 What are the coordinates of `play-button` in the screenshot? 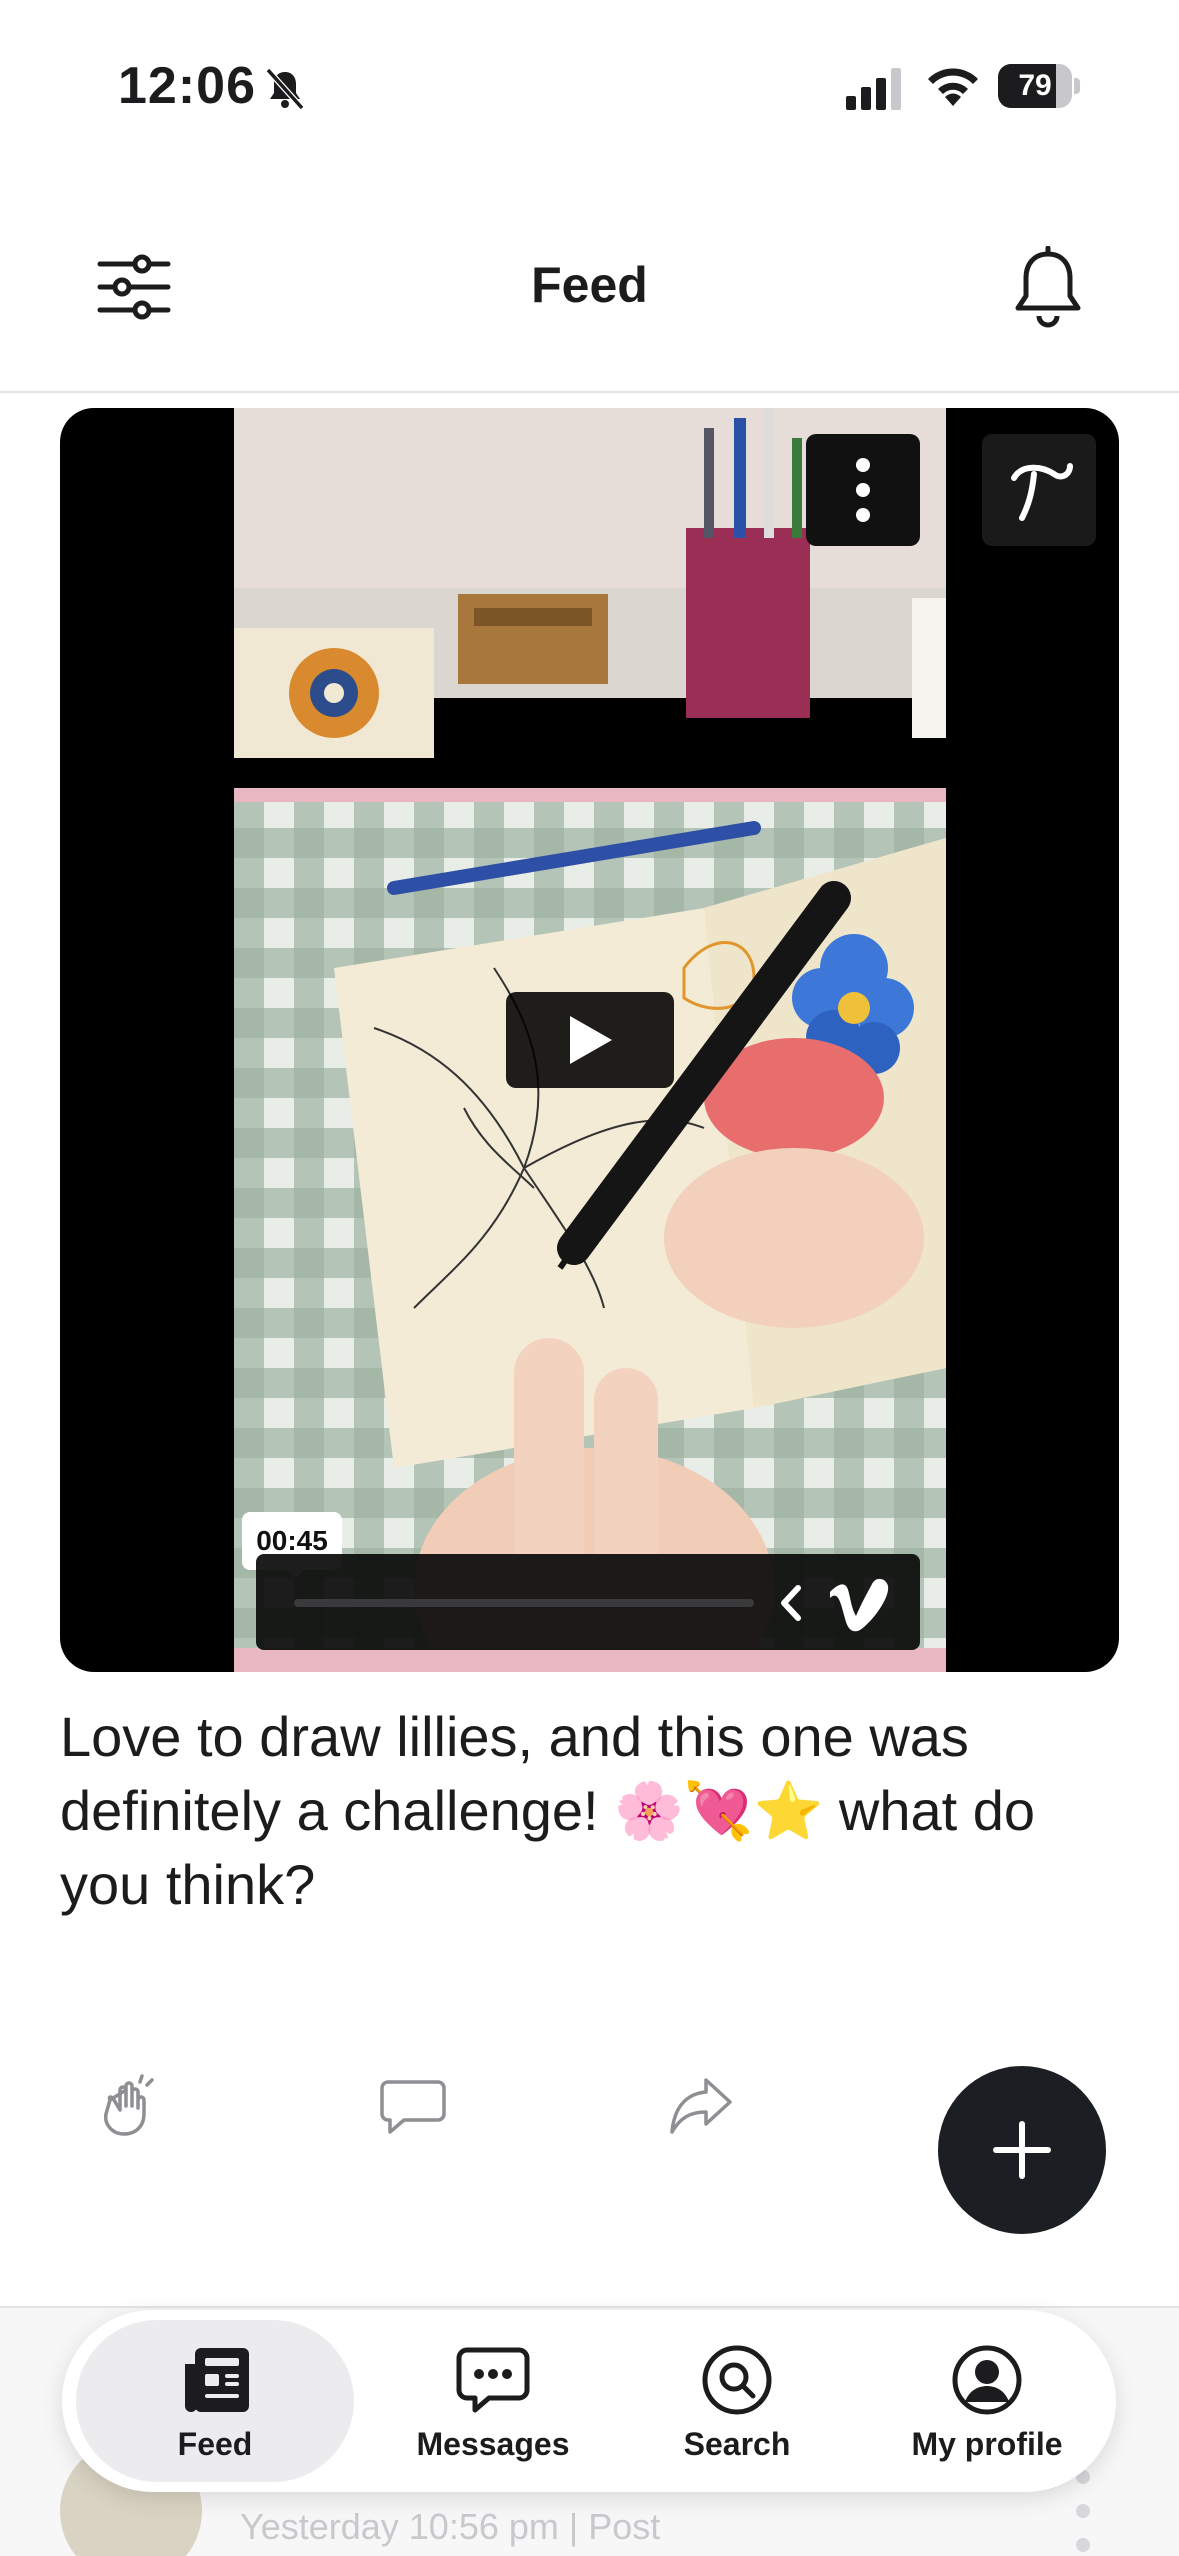 It's located at (590, 1040).